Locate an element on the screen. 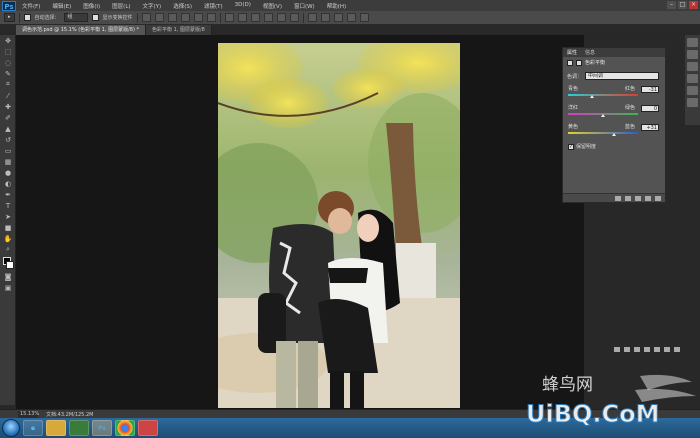  path-select-tool-icon: ➤ is located at coordinates (8, 216).